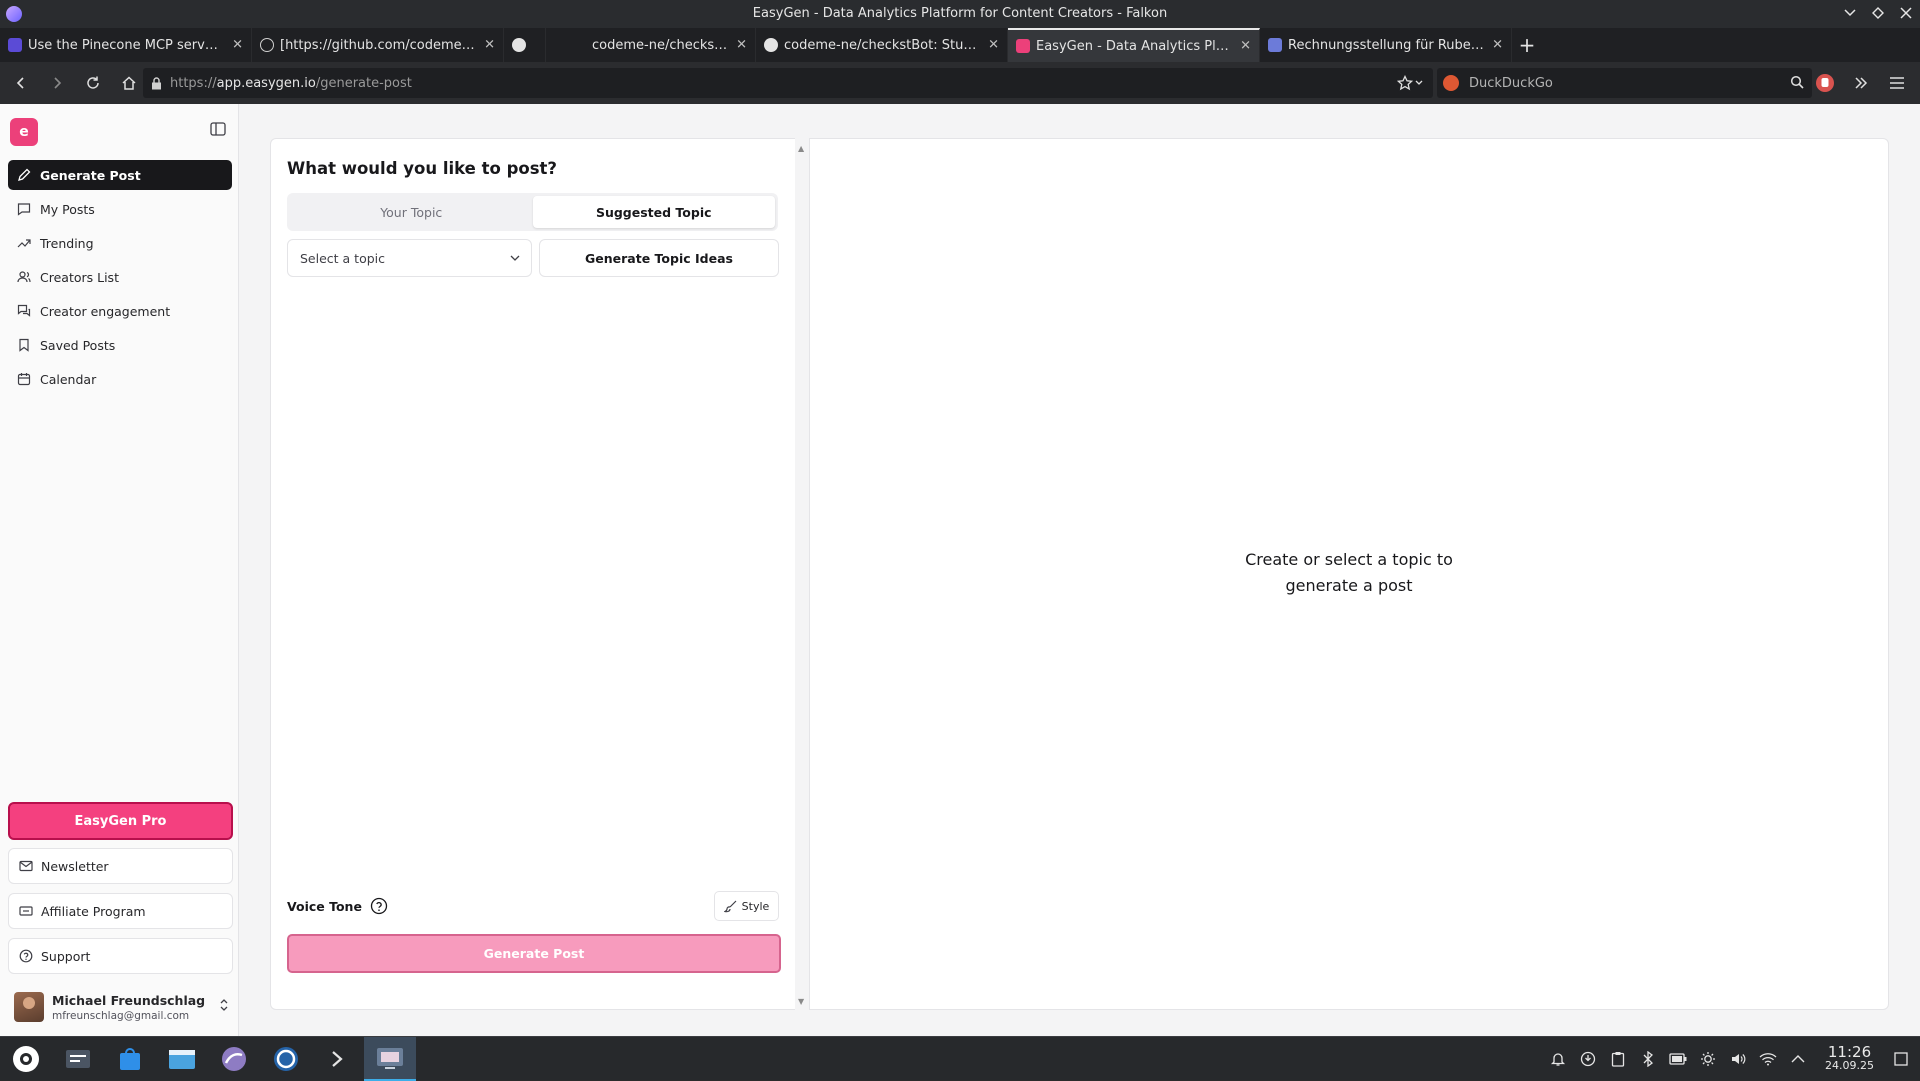  I want to click on battery-icon, so click(1678, 1059).